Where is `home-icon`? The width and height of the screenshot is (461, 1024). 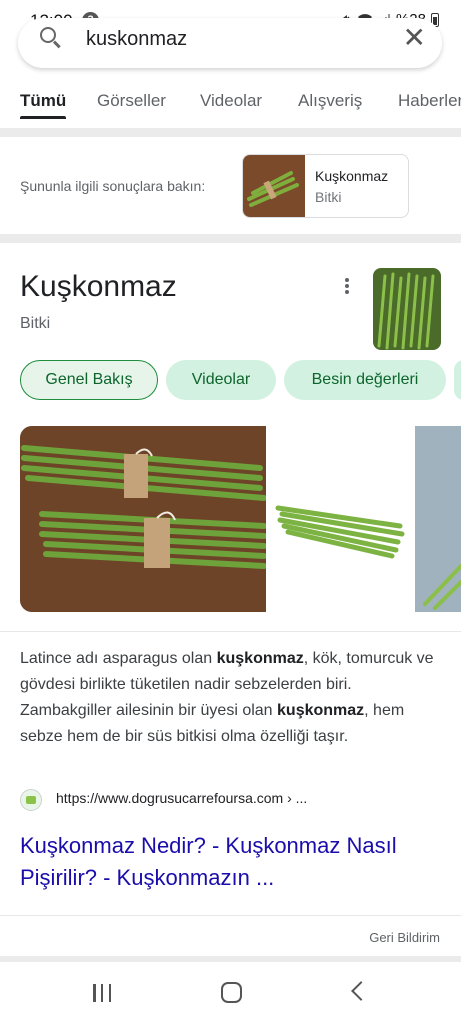 home-icon is located at coordinates (231, 992).